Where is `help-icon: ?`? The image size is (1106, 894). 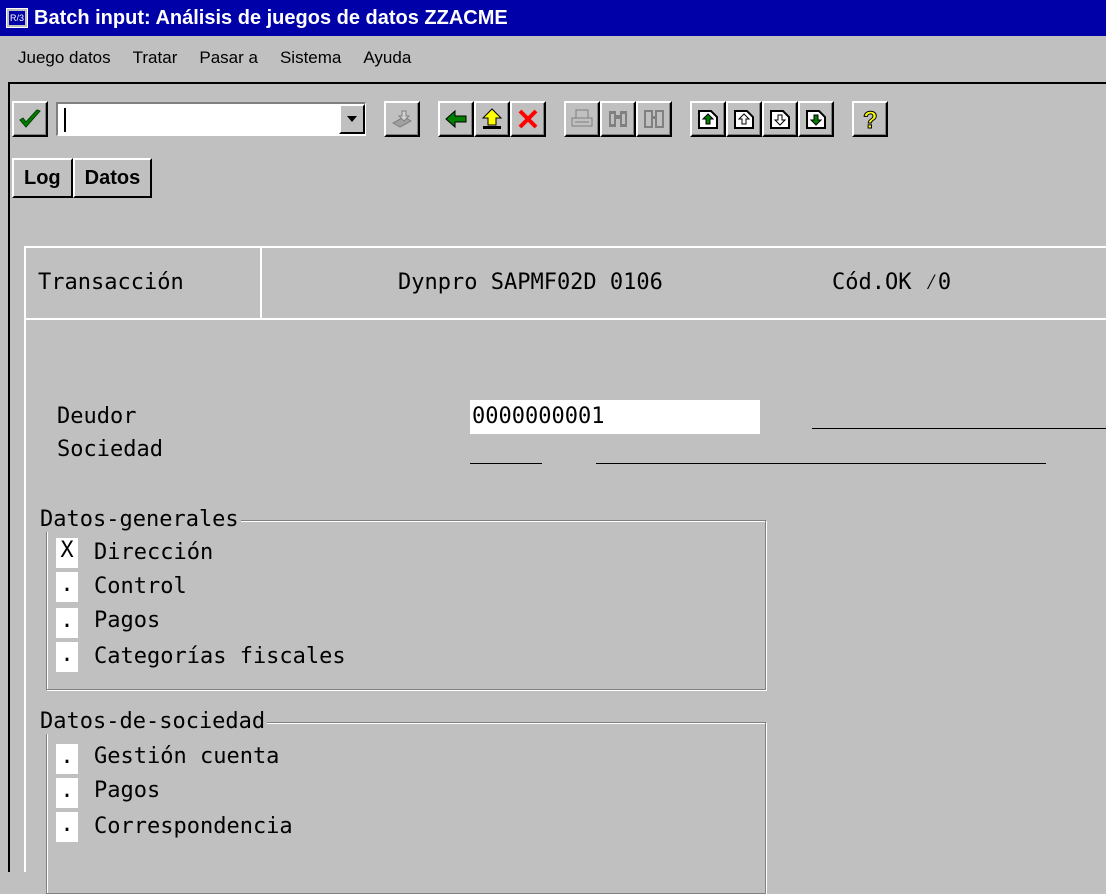 help-icon: ? is located at coordinates (871, 119).